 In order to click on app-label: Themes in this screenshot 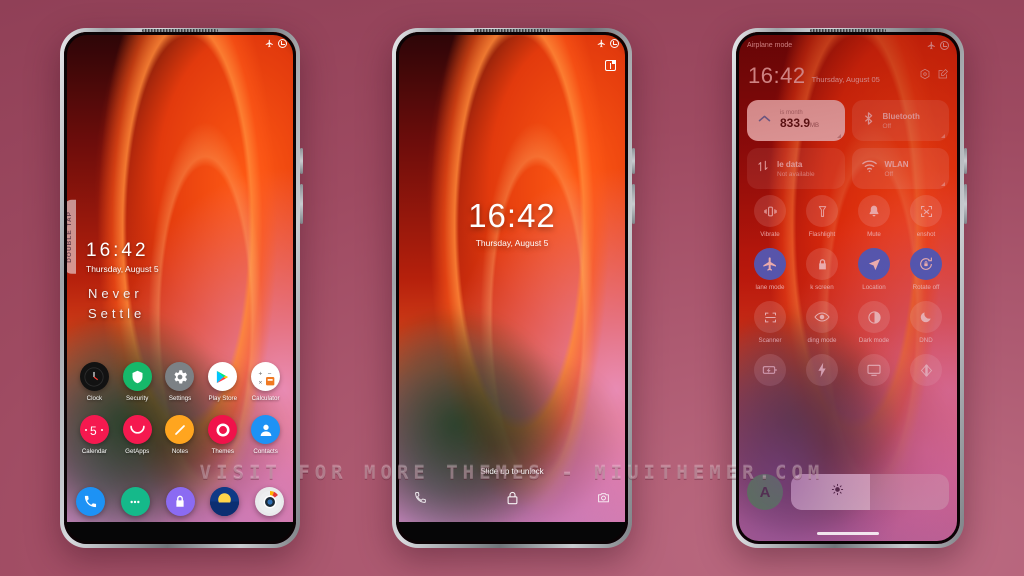, I will do `click(222, 451)`.